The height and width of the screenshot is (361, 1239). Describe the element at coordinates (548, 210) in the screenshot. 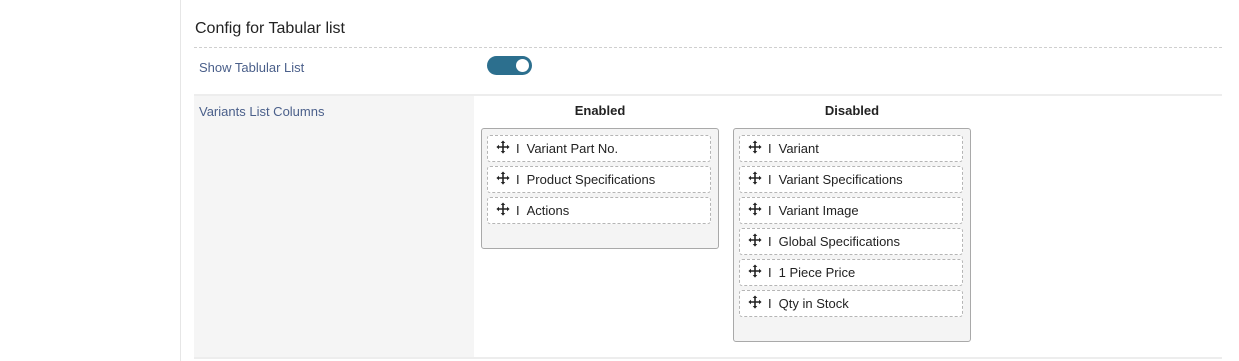

I see `item-label: Actions` at that location.